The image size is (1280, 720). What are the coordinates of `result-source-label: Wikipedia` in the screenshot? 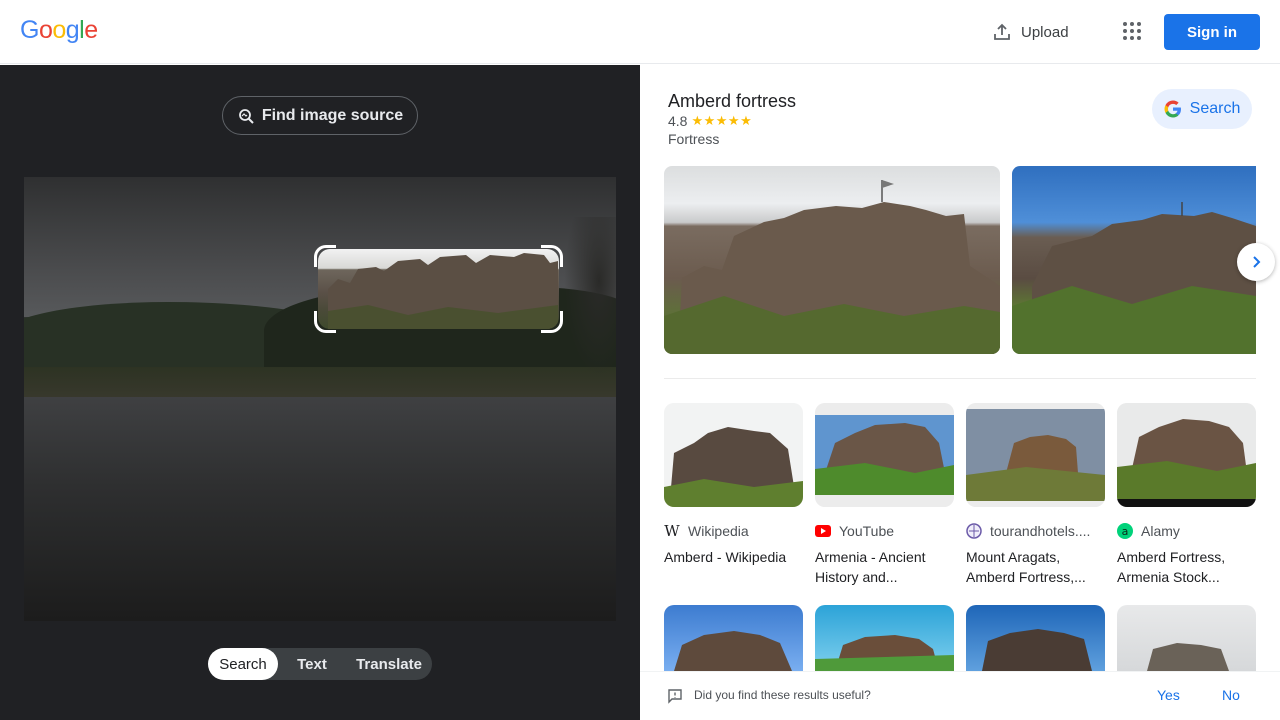 It's located at (718, 531).